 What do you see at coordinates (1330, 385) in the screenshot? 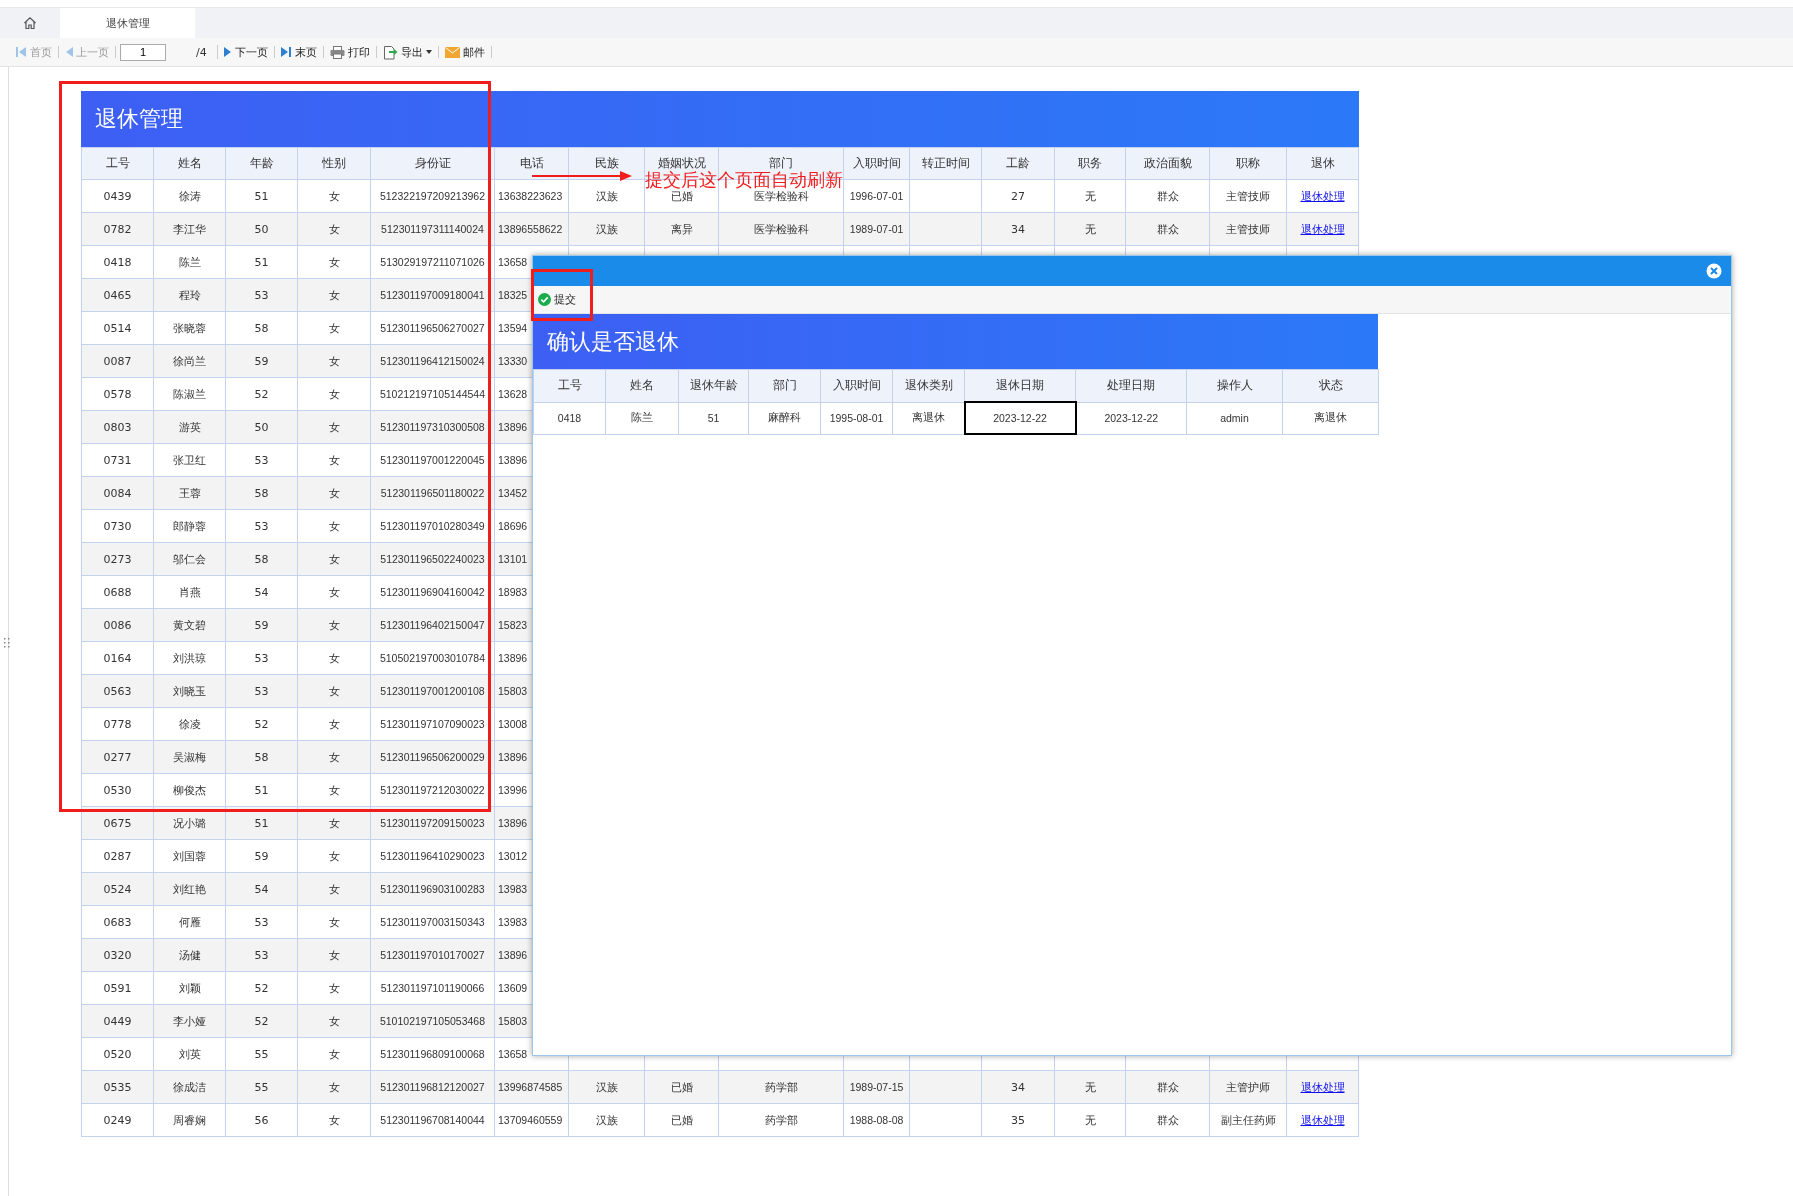
I see `column-header: 状态` at bounding box center [1330, 385].